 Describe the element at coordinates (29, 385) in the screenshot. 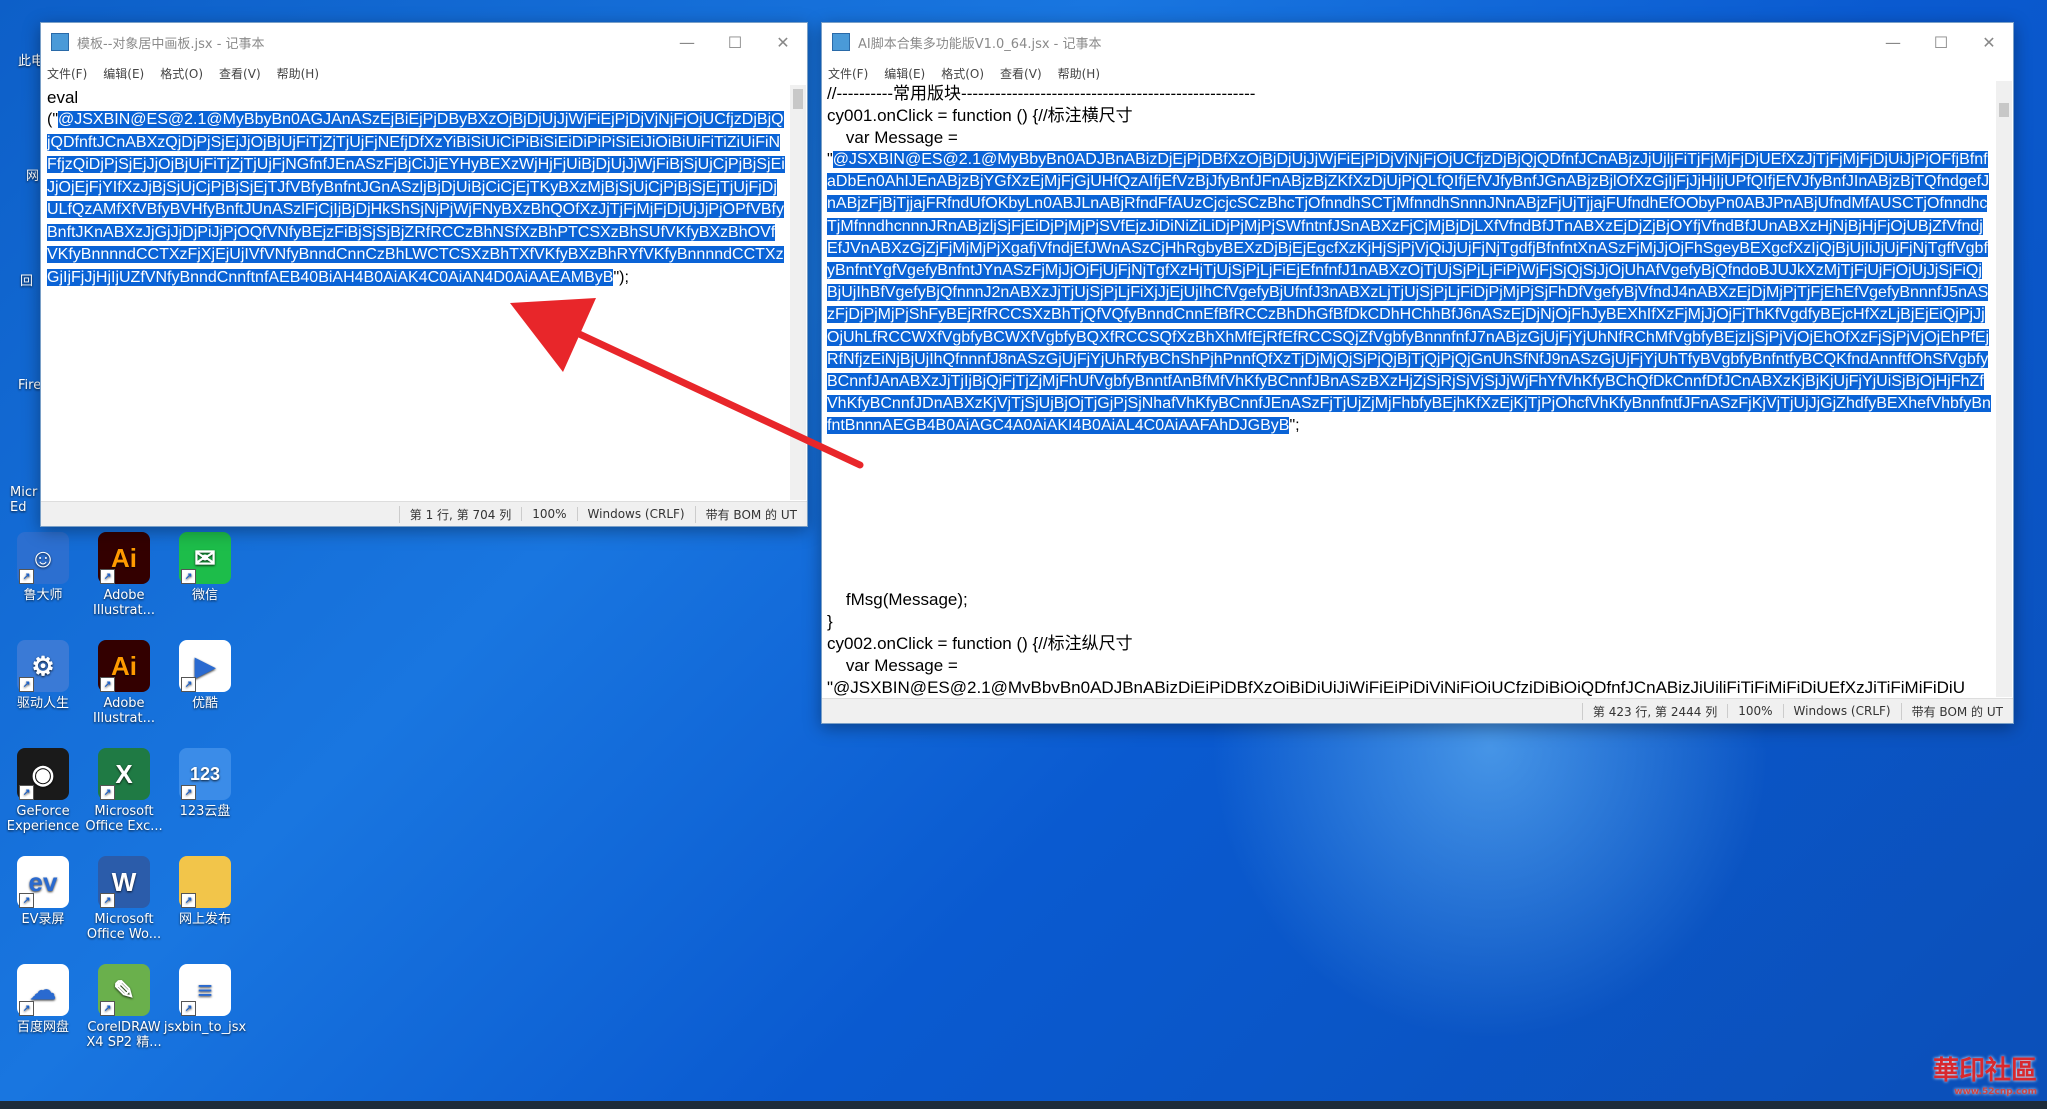

I see `desktop-partial-label: Fire` at that location.